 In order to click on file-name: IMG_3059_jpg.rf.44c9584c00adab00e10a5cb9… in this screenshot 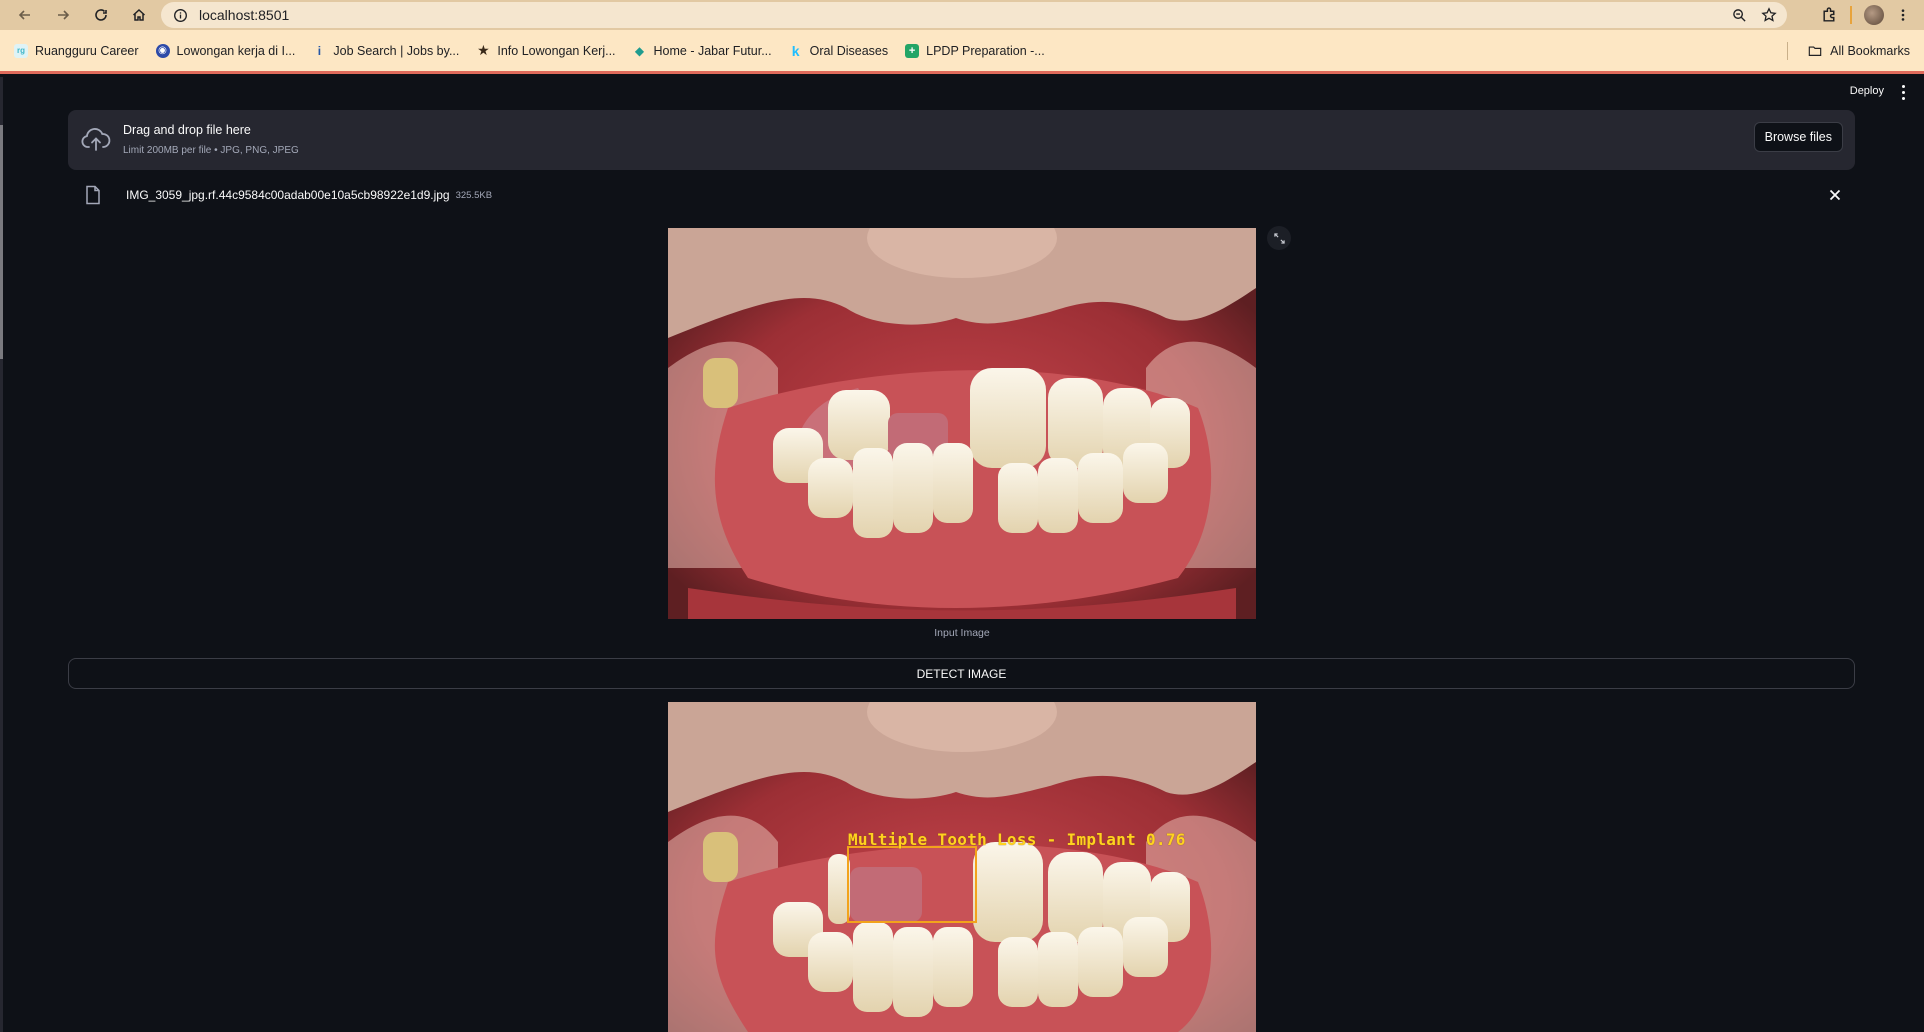, I will do `click(288, 195)`.